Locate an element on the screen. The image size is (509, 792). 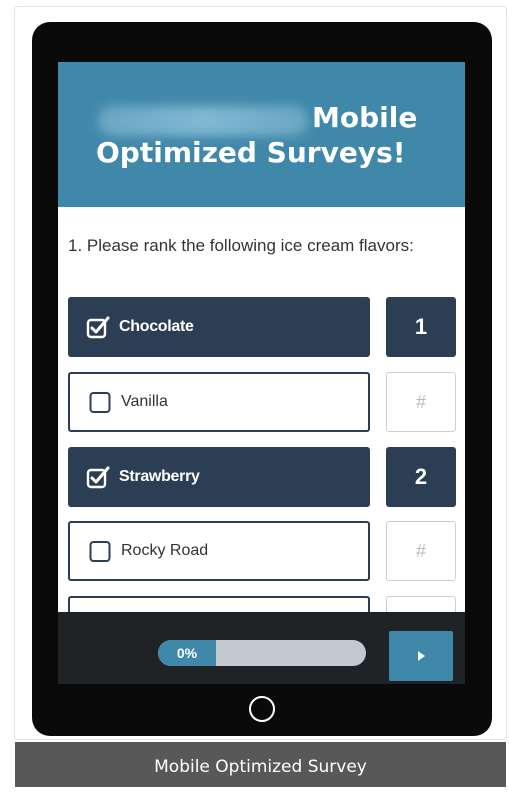
rank-box-rocky-road: # is located at coordinates (421, 551).